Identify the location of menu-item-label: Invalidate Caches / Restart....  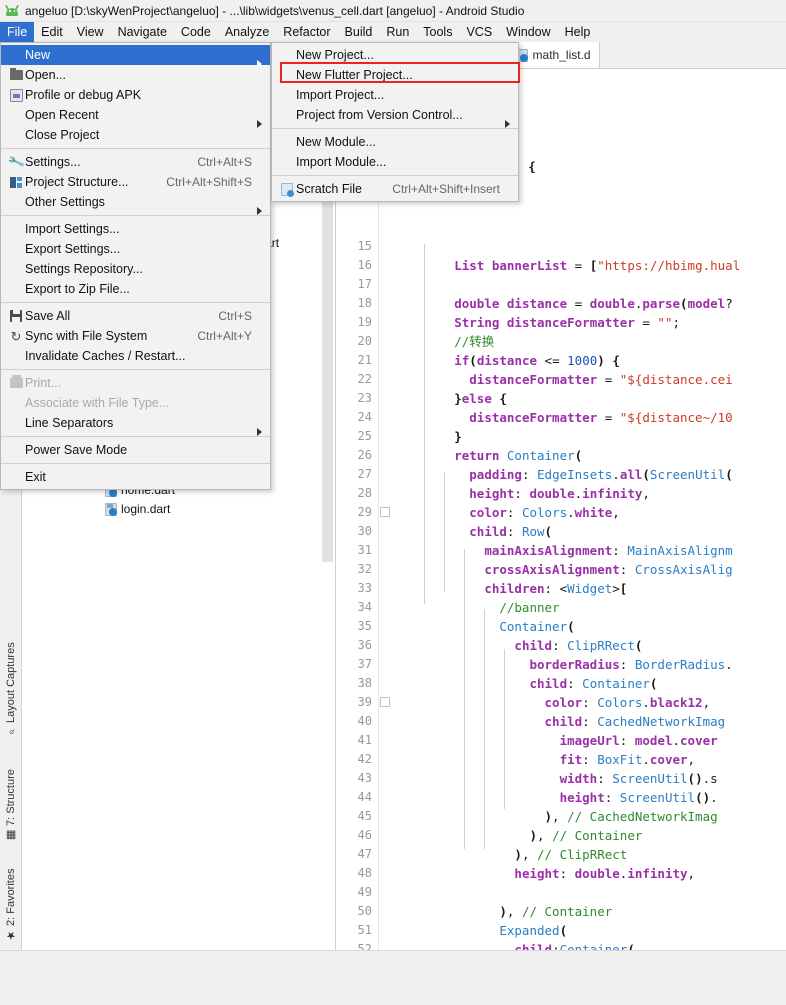
(105, 356).